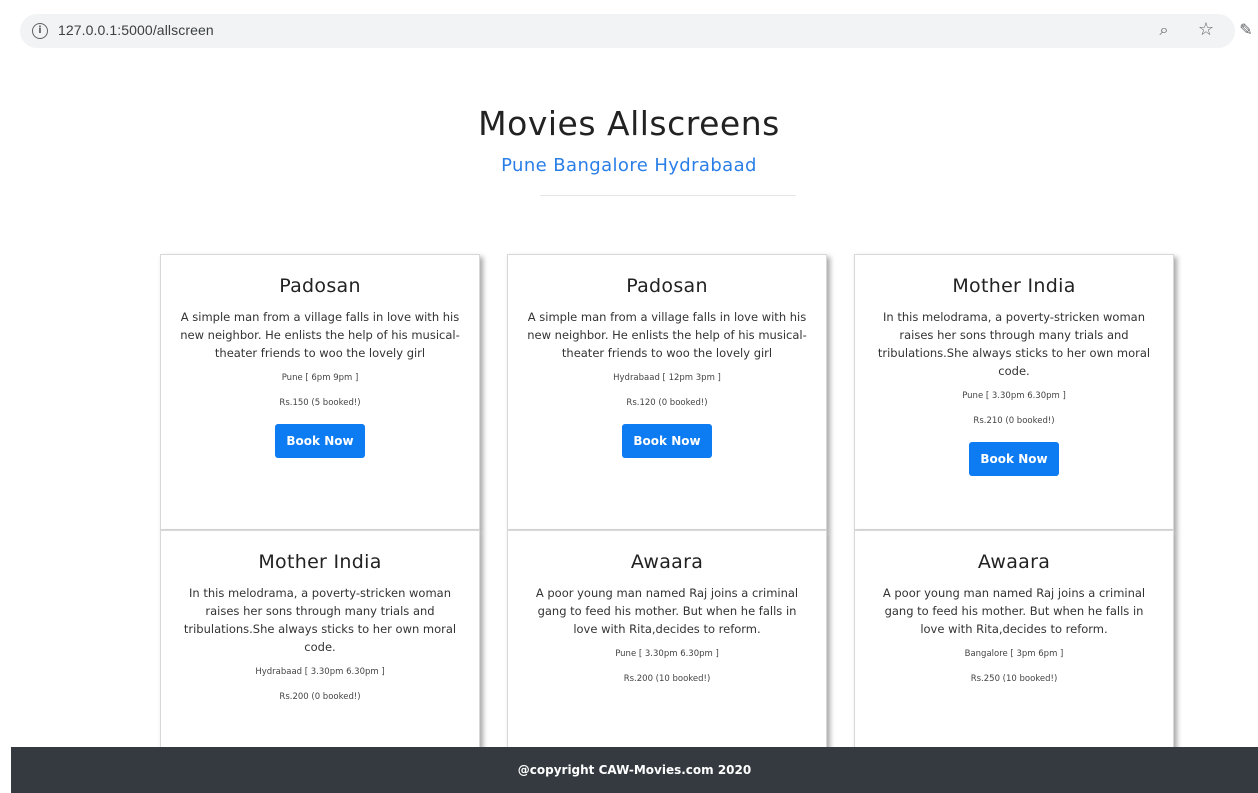 The width and height of the screenshot is (1258, 793). Describe the element at coordinates (1164, 30) in the screenshot. I see `zoom-icon: ⌕` at that location.